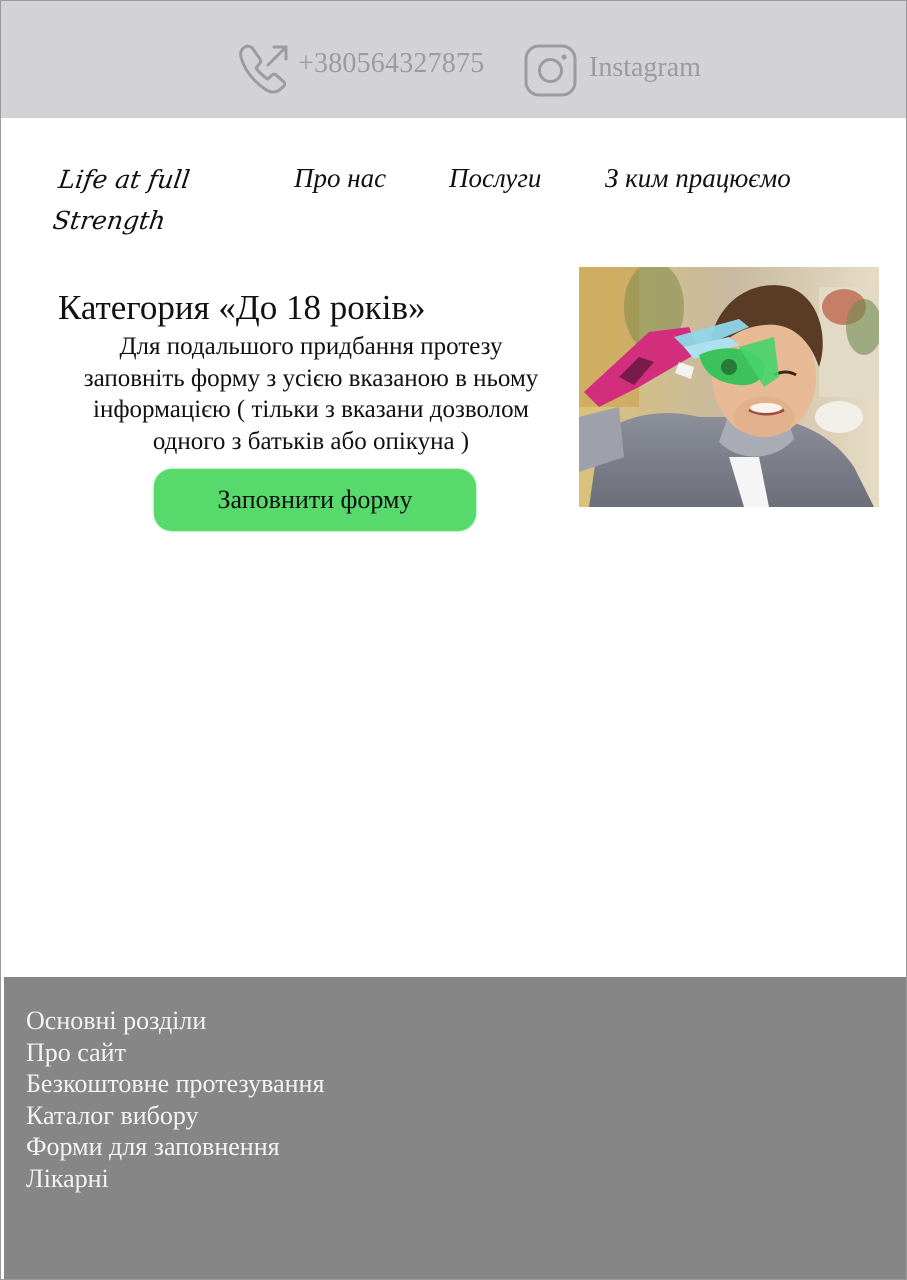  I want to click on logo-line-1: Life at full, so click(124, 179).